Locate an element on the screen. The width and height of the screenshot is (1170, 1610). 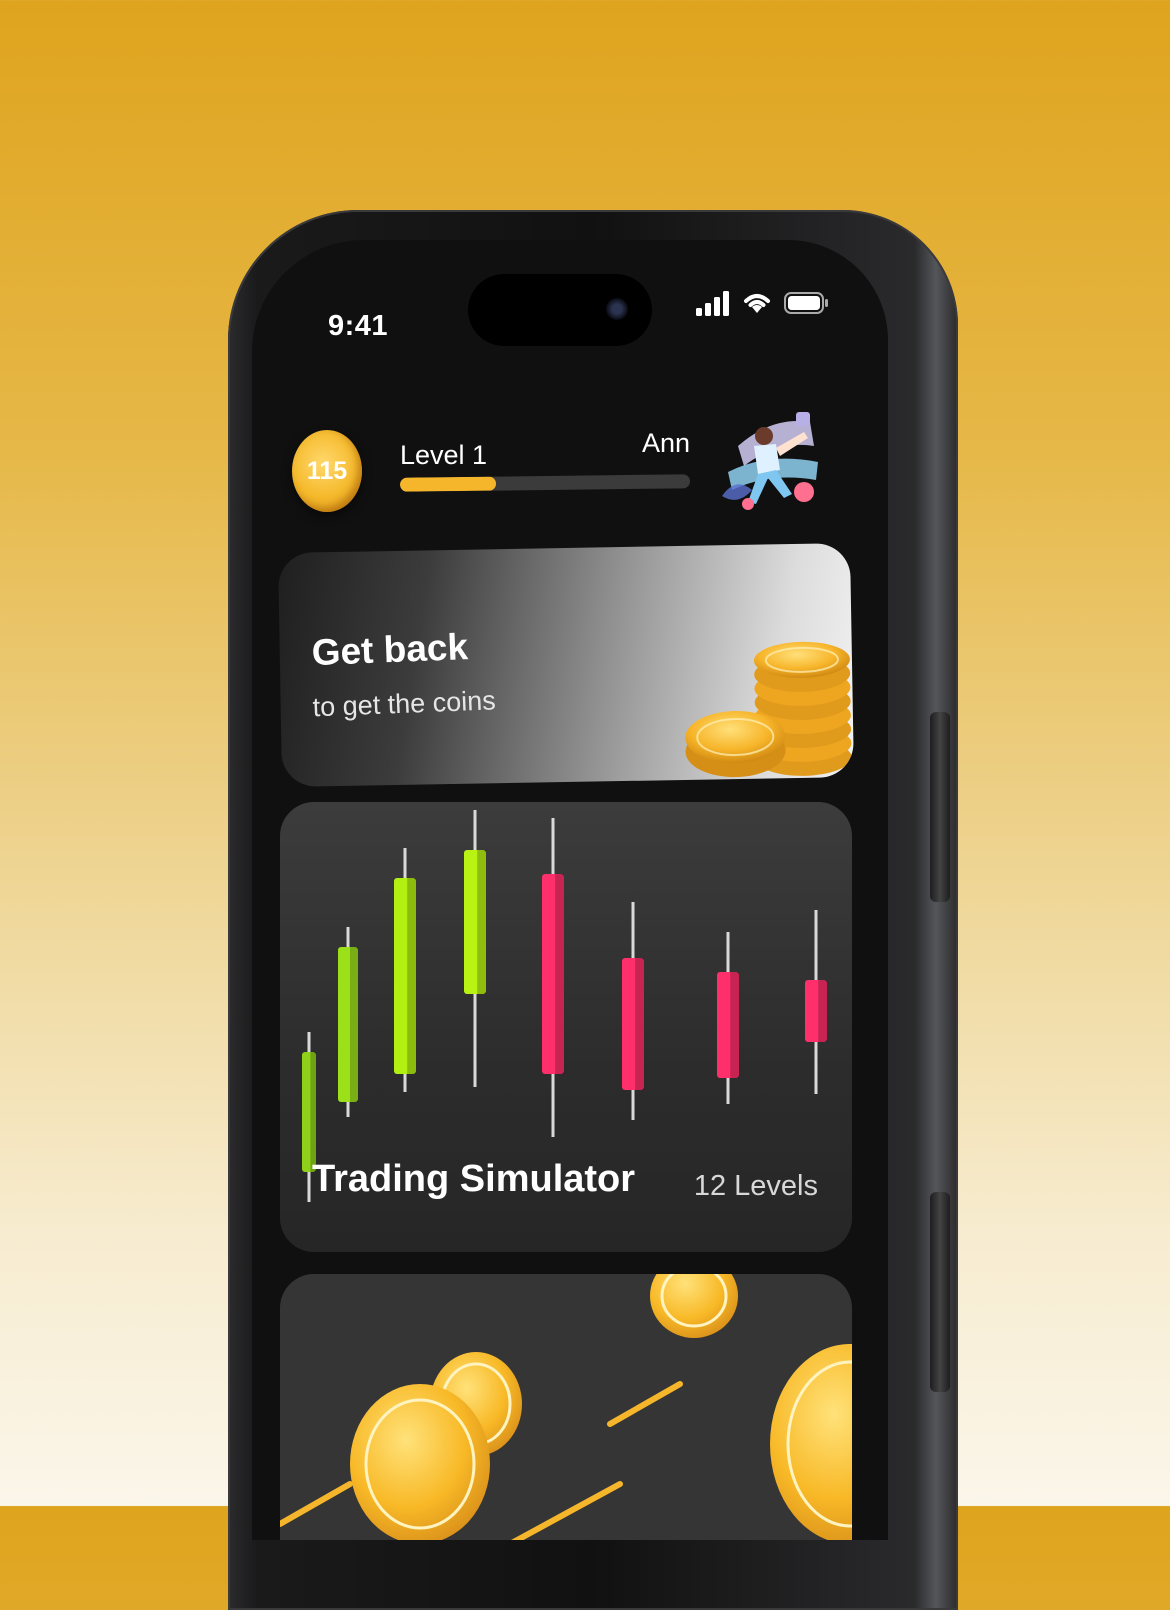
trading-levels-count: 12 Levels is located at coordinates (755, 1186).